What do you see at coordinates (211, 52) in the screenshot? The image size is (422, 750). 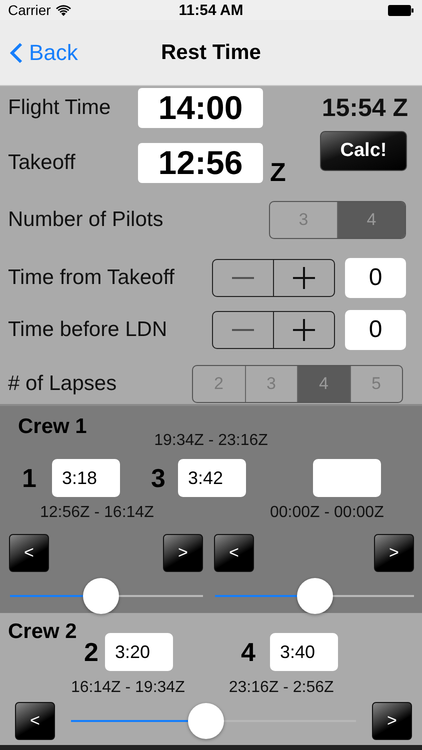 I see `screen-title: Rest Time` at bounding box center [211, 52].